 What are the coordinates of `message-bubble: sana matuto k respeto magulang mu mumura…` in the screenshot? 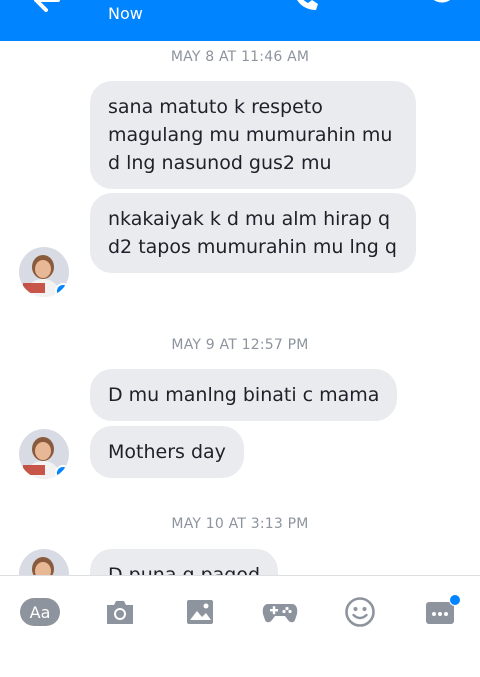 It's located at (253, 135).